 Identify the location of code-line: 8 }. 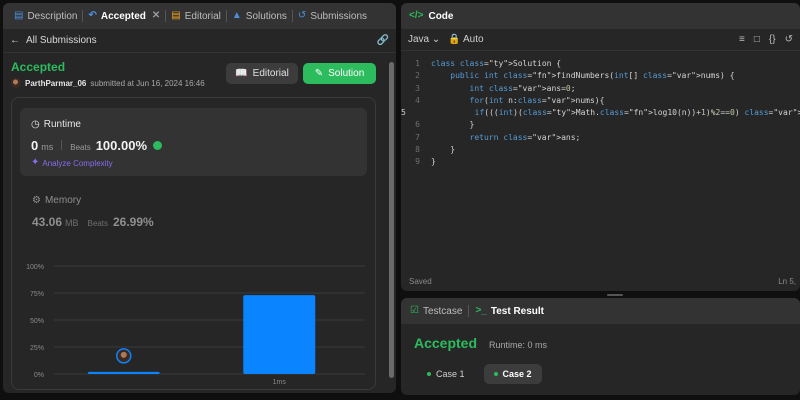
(600, 150).